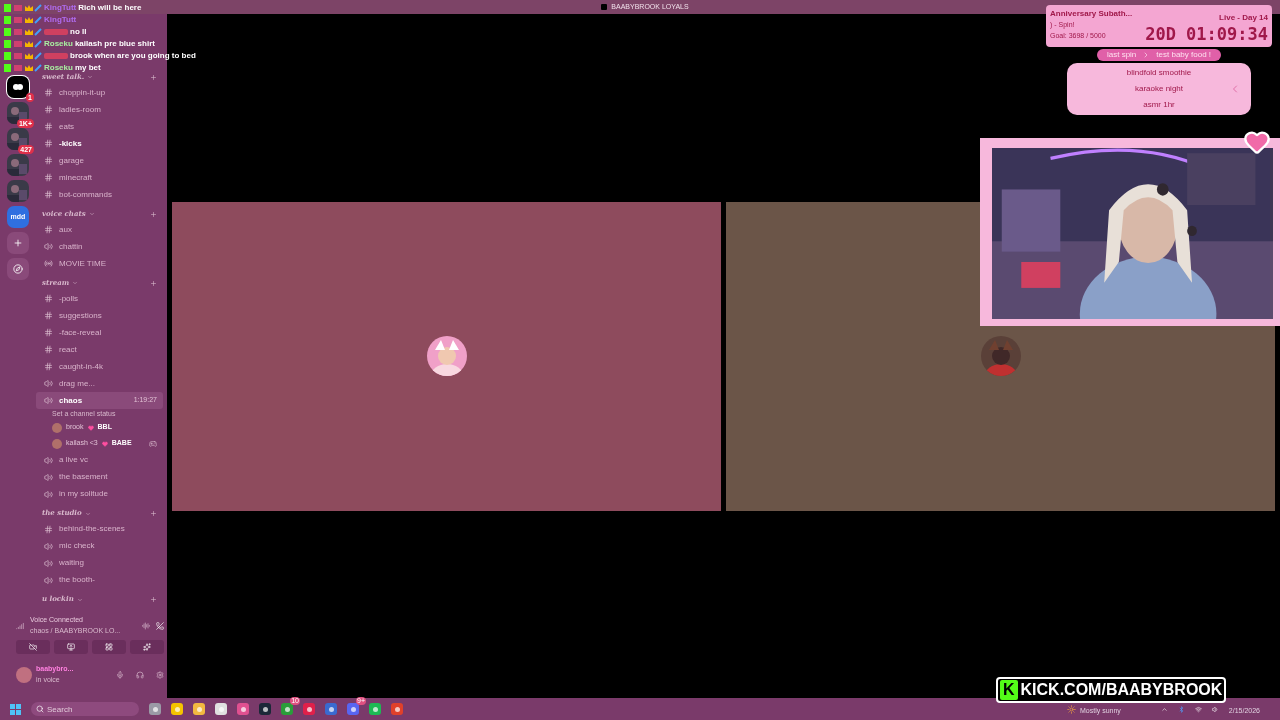  I want to click on channel-item: eats, so click(99, 126).